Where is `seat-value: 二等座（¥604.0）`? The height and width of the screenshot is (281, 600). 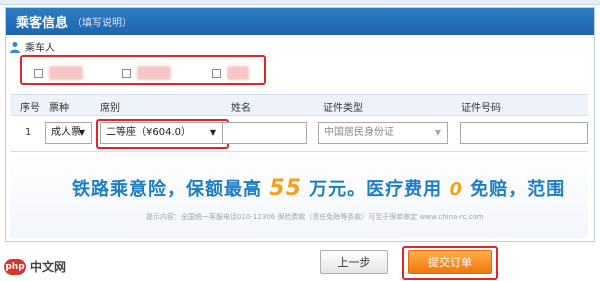
seat-value: 二等座（¥604.0） is located at coordinates (148, 132).